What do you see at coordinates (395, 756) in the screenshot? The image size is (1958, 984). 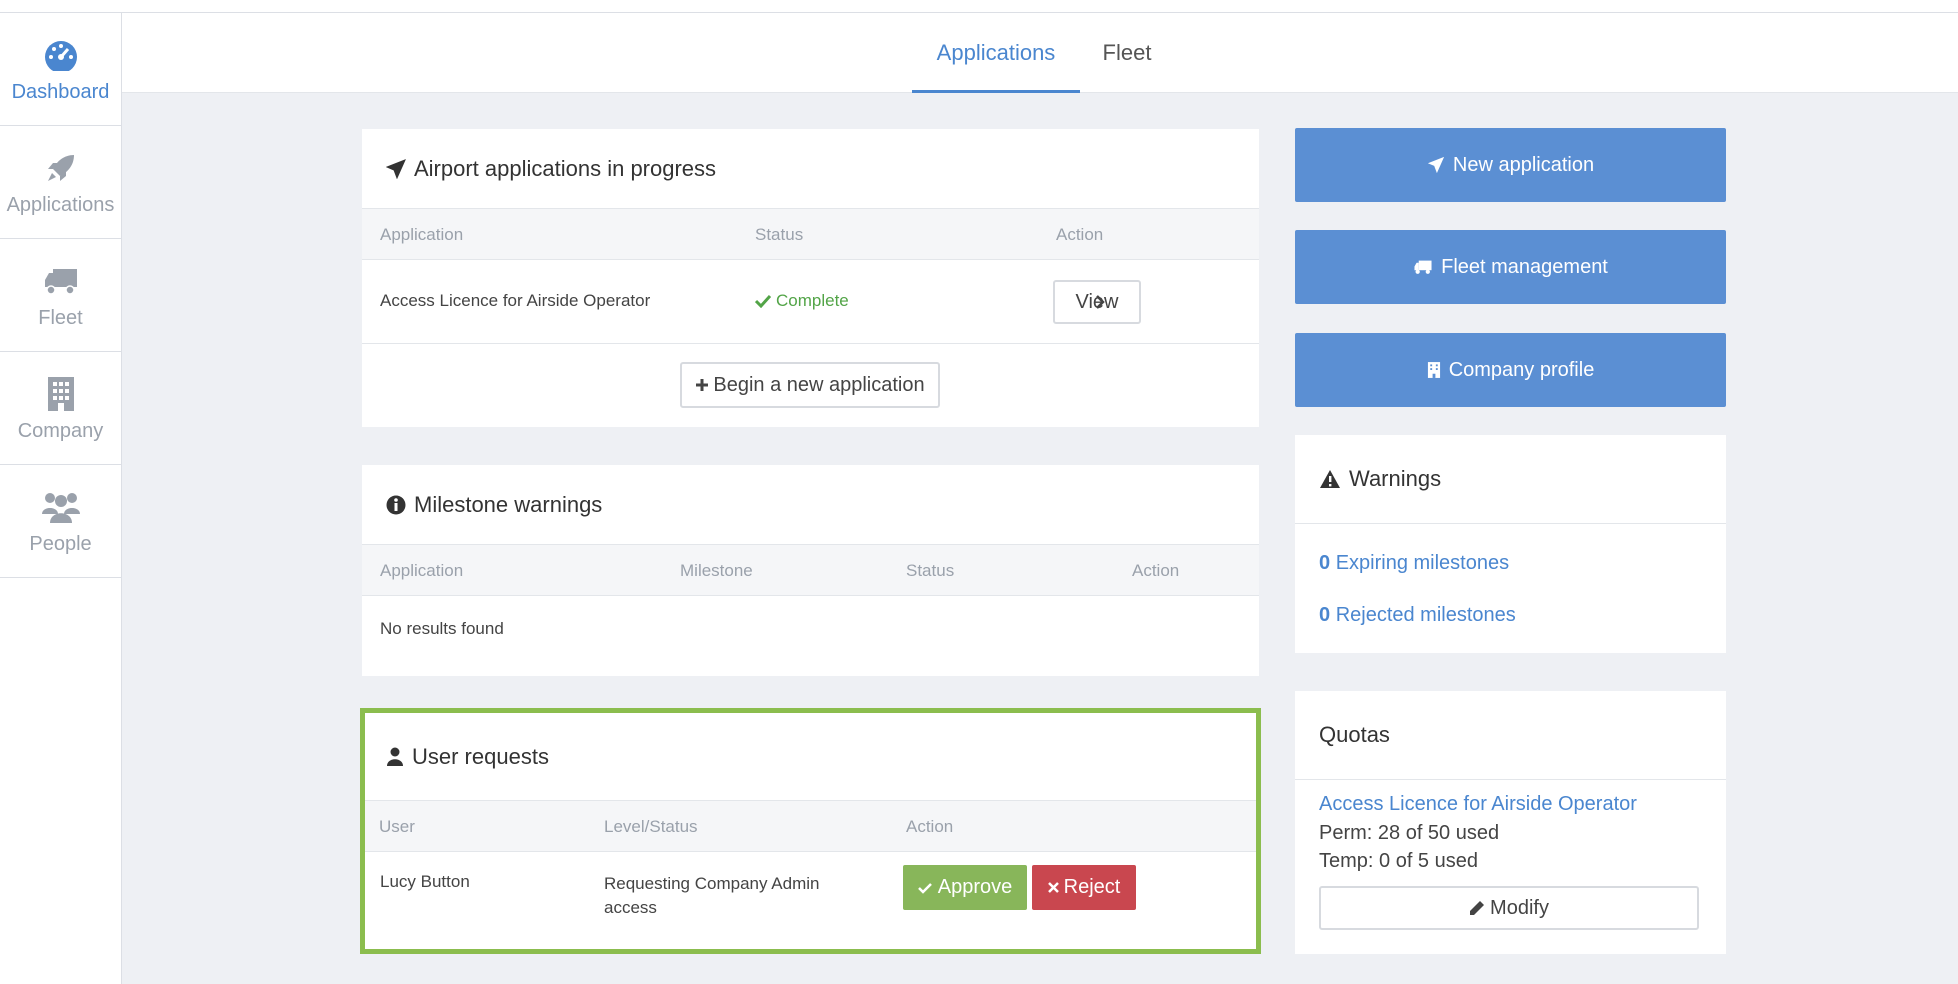 I see `user-icon` at bounding box center [395, 756].